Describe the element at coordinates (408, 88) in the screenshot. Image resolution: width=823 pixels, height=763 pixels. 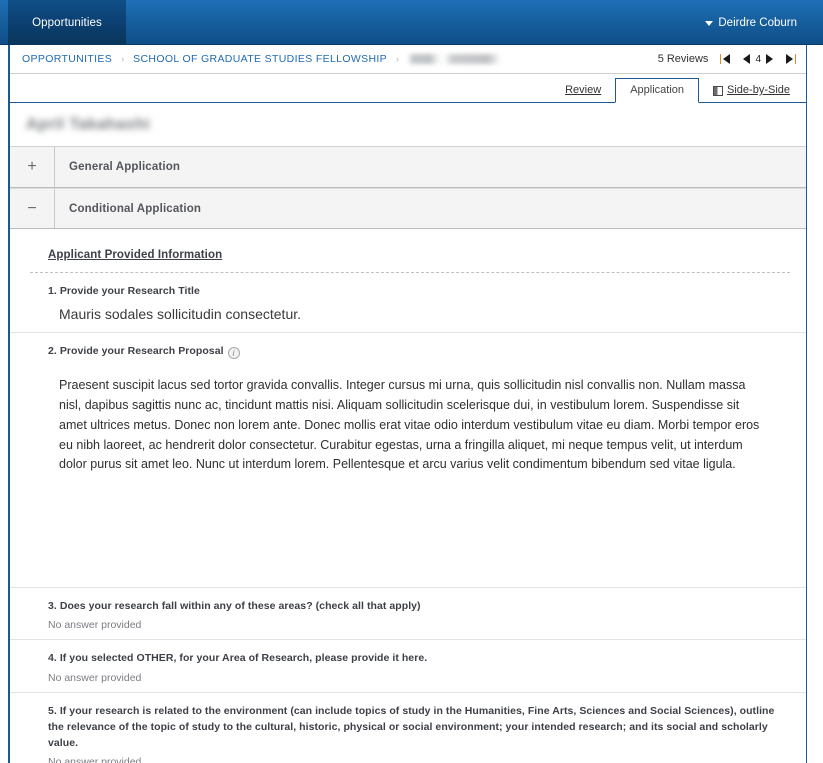
I see `view-tabs: Review Application Side-by-Side` at that location.